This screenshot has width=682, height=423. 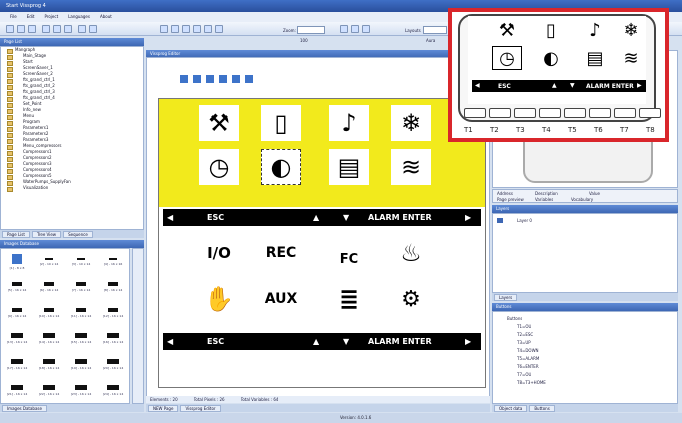 I want to click on menu-languages: Languages, so click(x=79, y=17).